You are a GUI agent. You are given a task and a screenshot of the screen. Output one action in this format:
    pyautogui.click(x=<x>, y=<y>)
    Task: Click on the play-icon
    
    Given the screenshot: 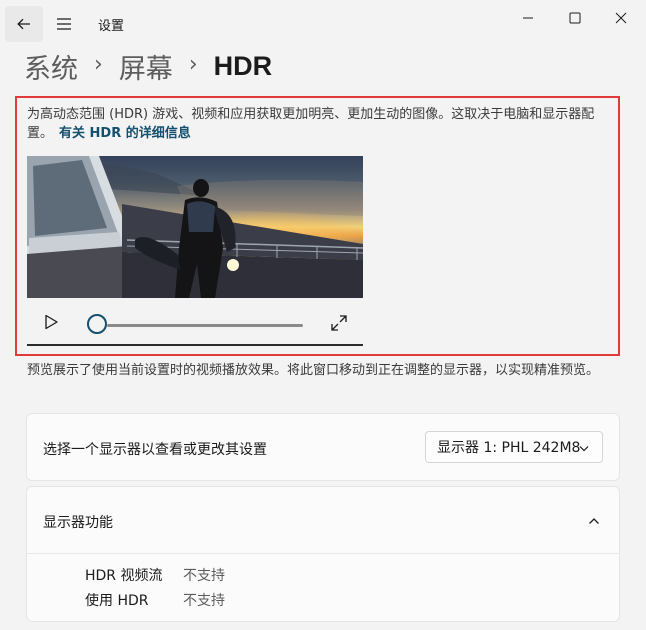 What is the action you would take?
    pyautogui.click(x=51, y=322)
    